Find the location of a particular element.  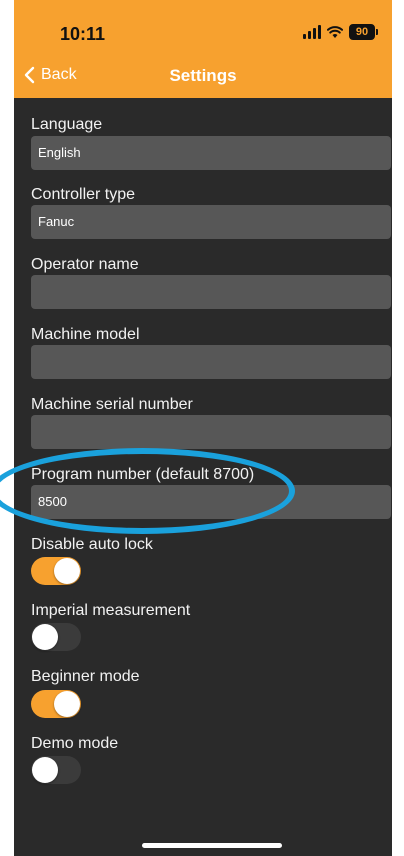

operator-name-label: Operator name is located at coordinates (85, 264).